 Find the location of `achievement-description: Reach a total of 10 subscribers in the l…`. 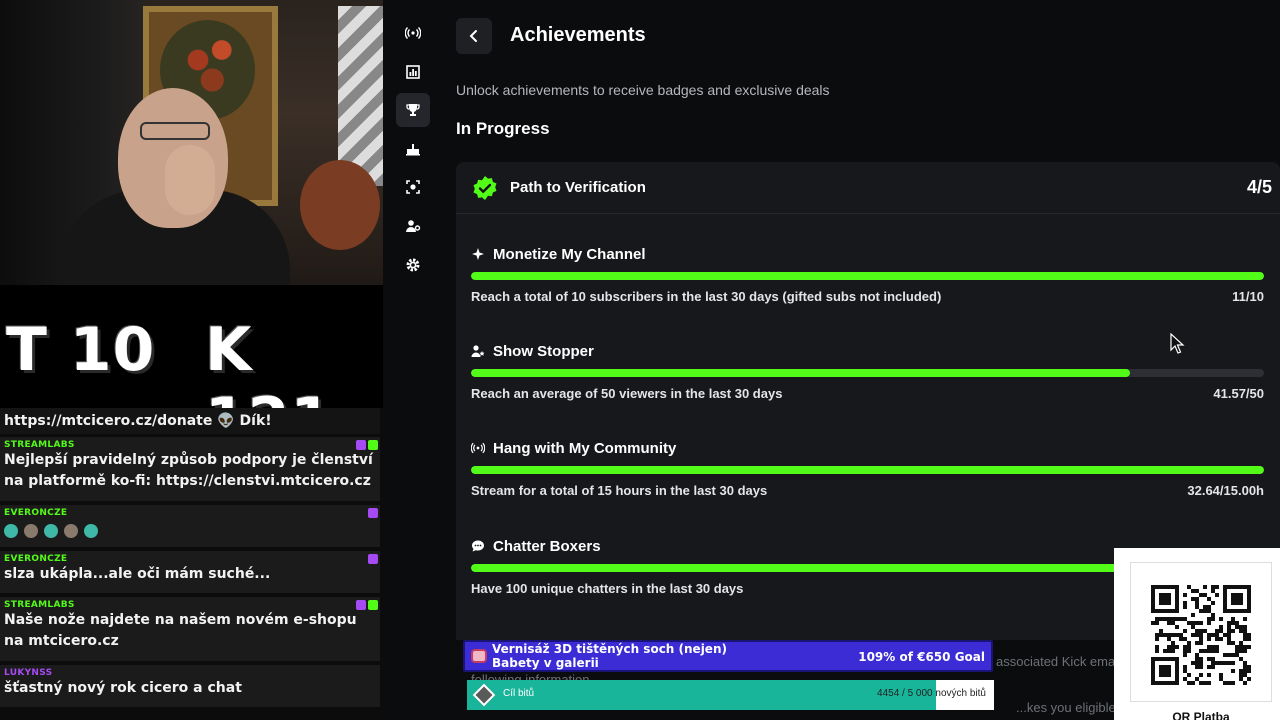

achievement-description: Reach a total of 10 subscribers in the l… is located at coordinates (706, 296).